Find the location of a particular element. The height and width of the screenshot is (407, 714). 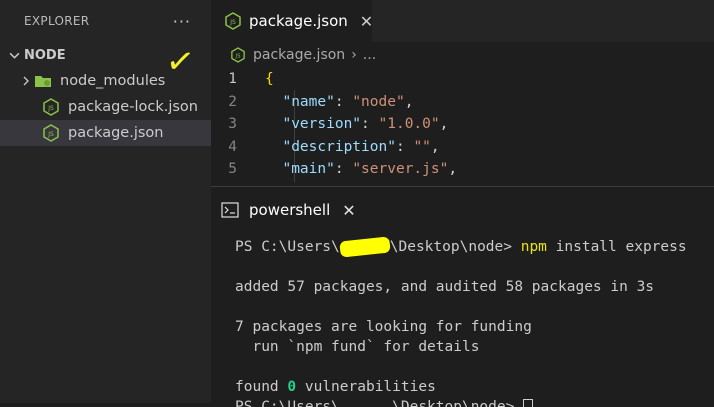

code-line: 3 "version": "1.0.0", is located at coordinates (462, 124).